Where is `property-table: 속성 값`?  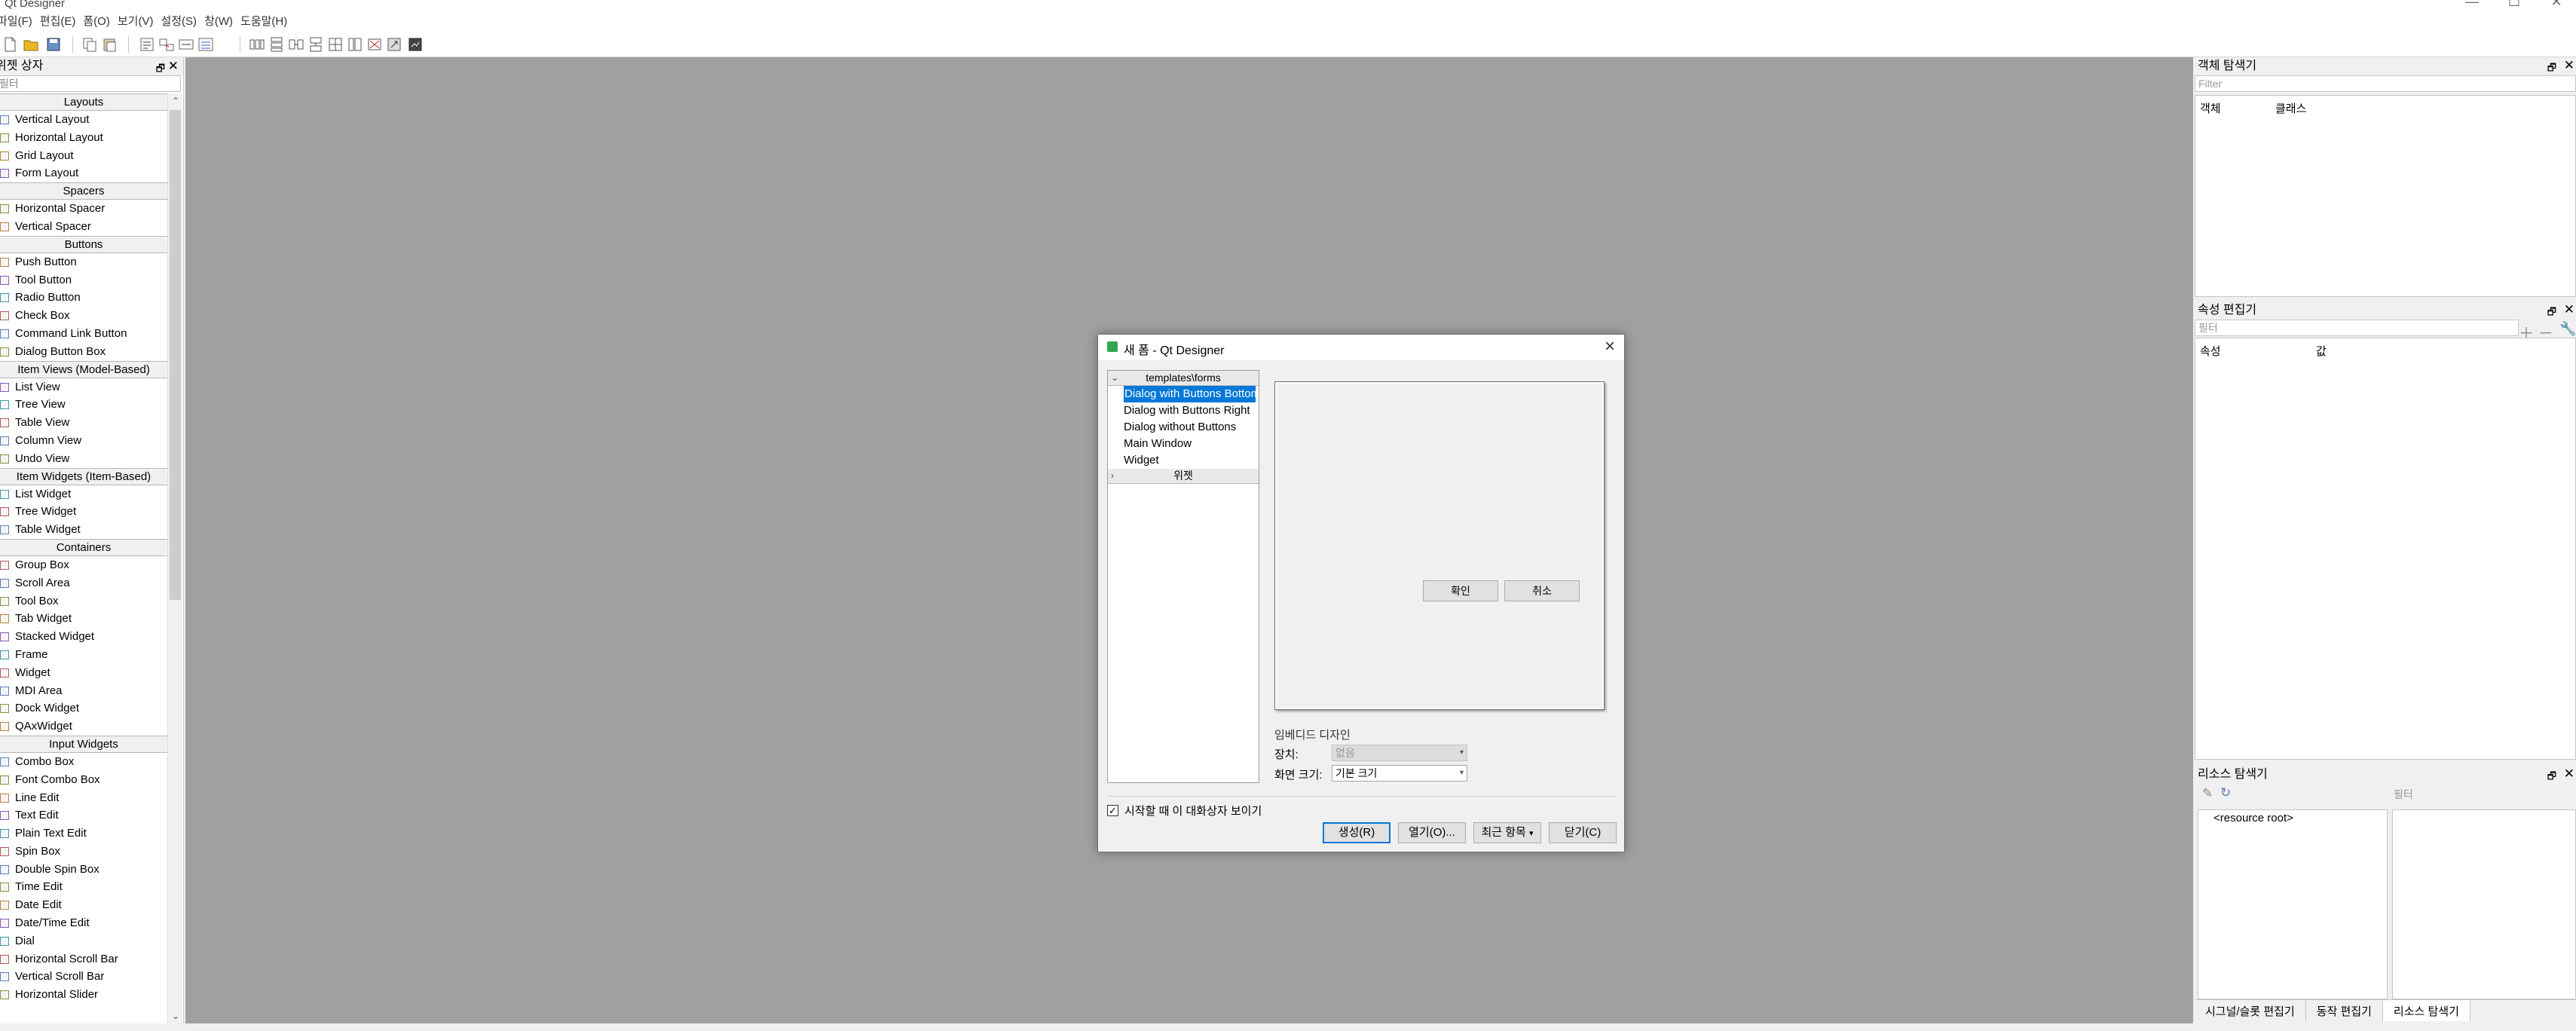
property-table: 속성 값 is located at coordinates (2385, 549).